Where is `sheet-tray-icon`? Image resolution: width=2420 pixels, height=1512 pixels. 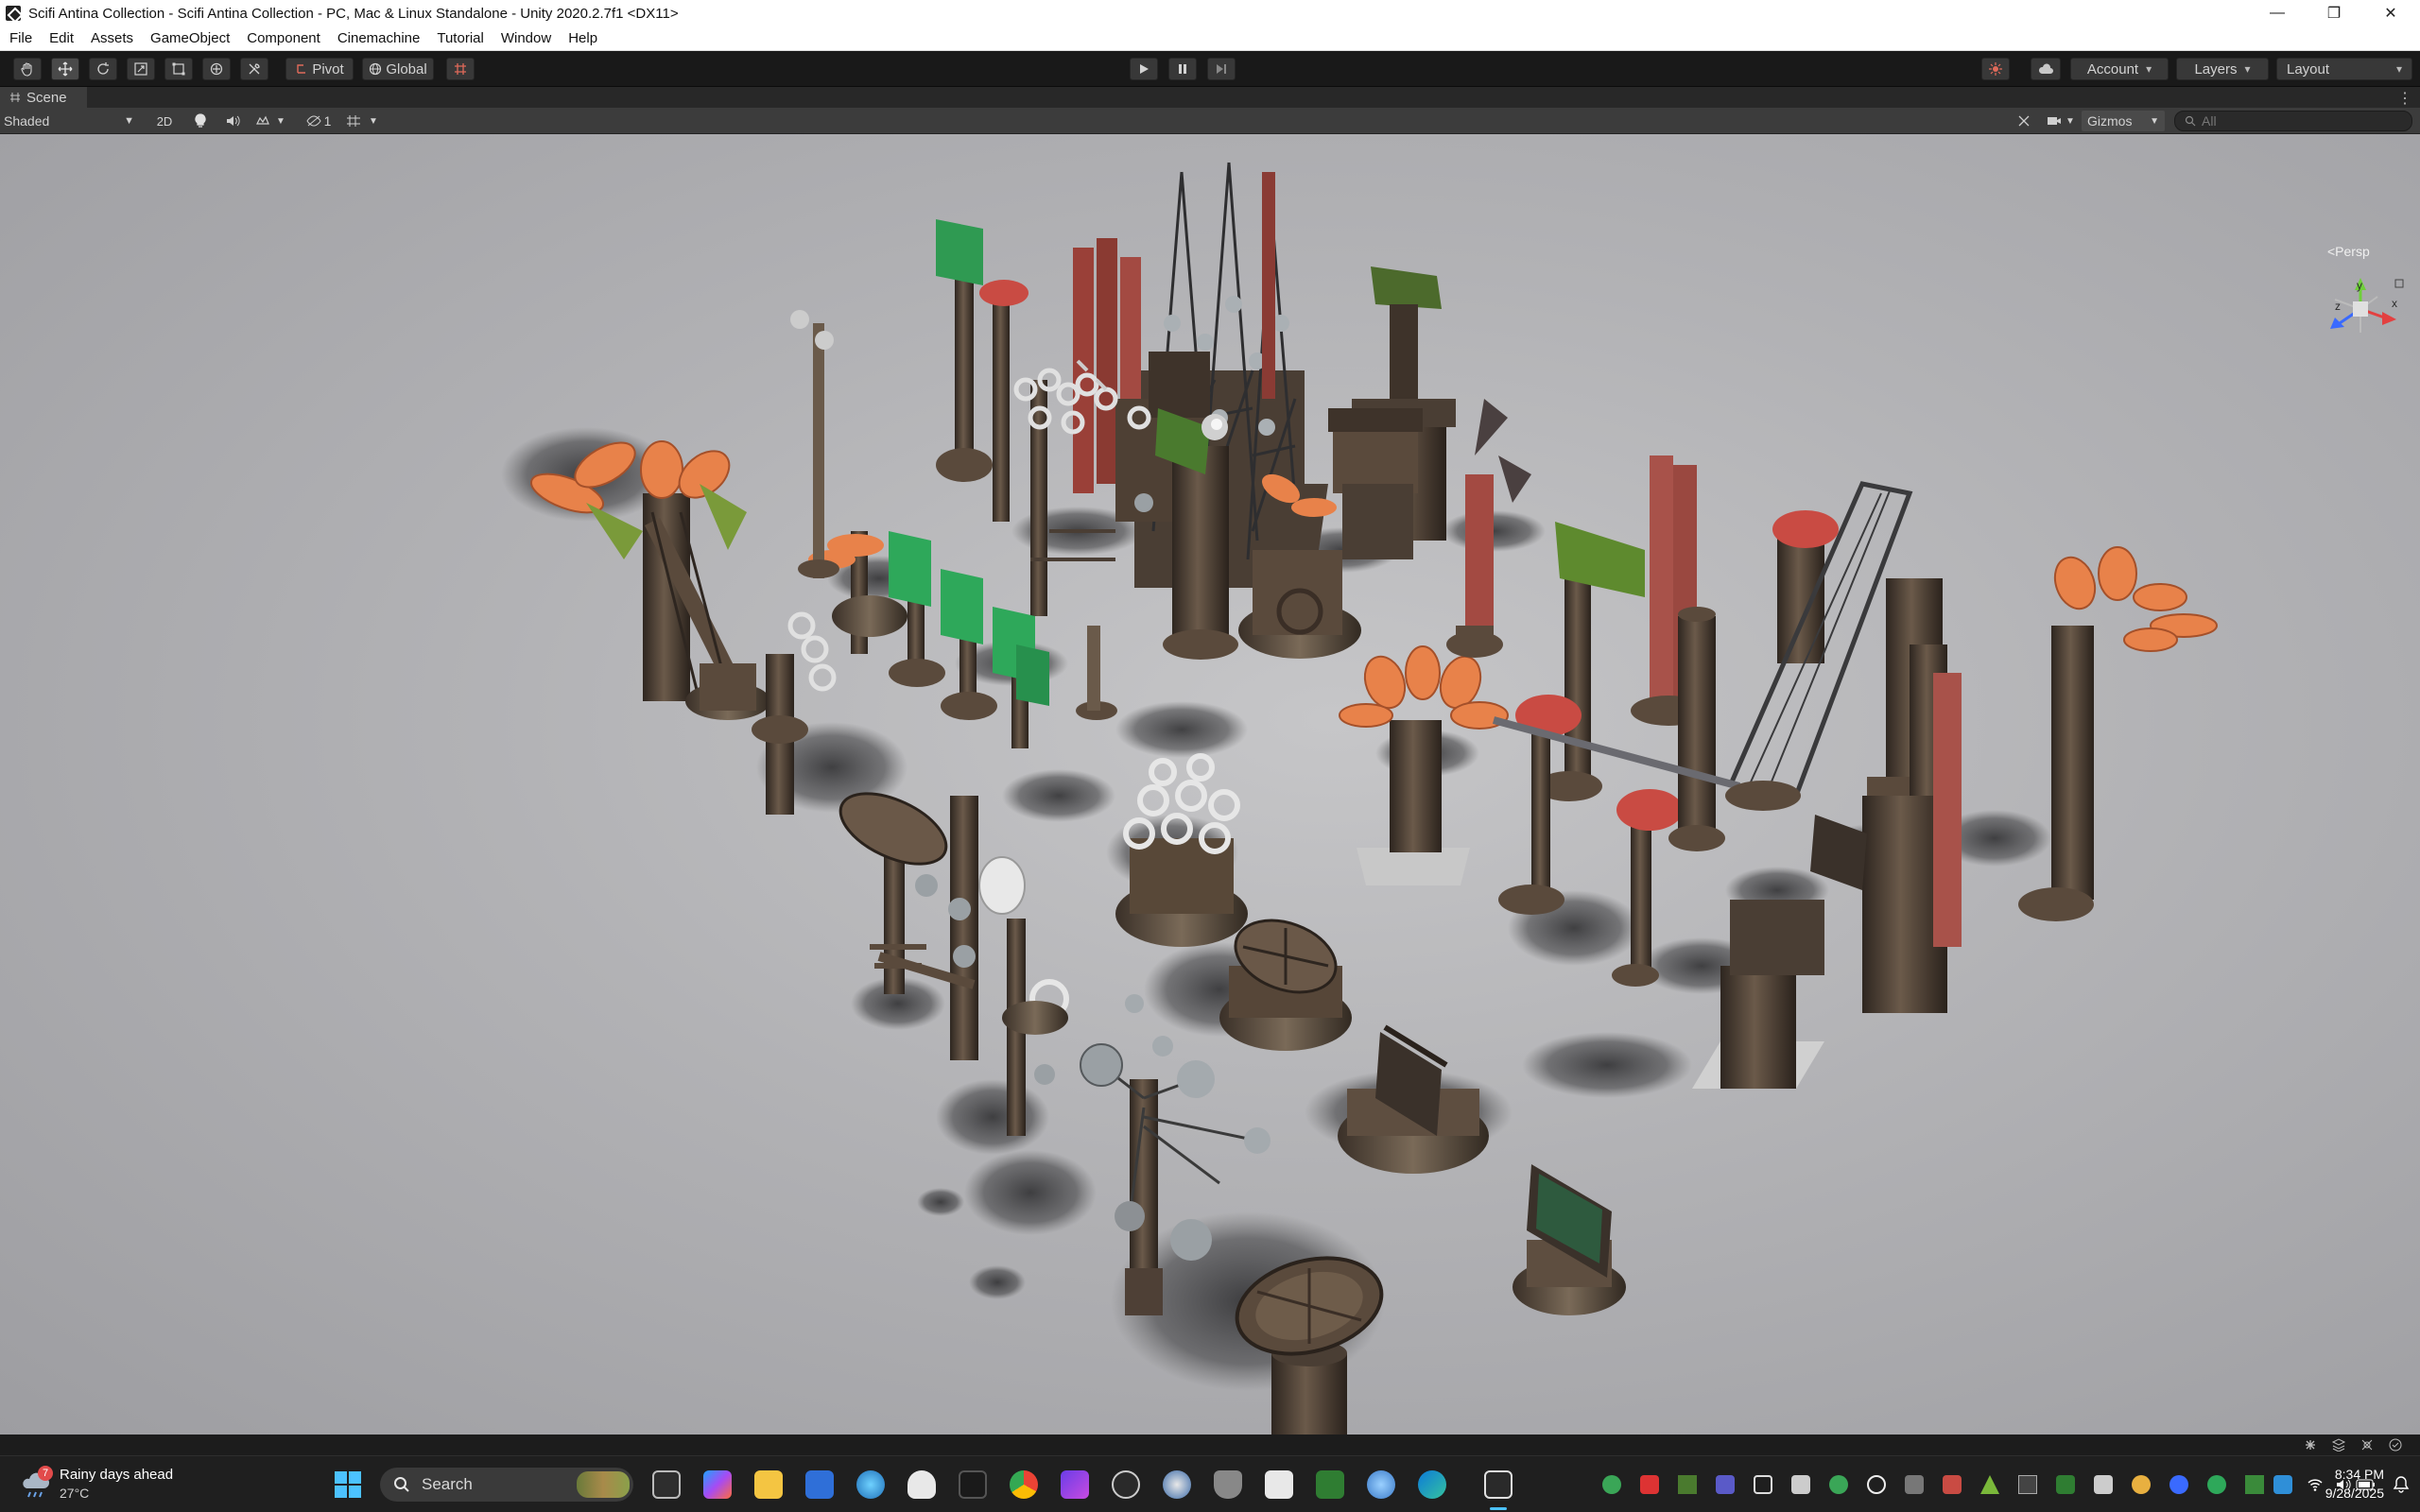
sheet-tray-icon is located at coordinates (2254, 1484).